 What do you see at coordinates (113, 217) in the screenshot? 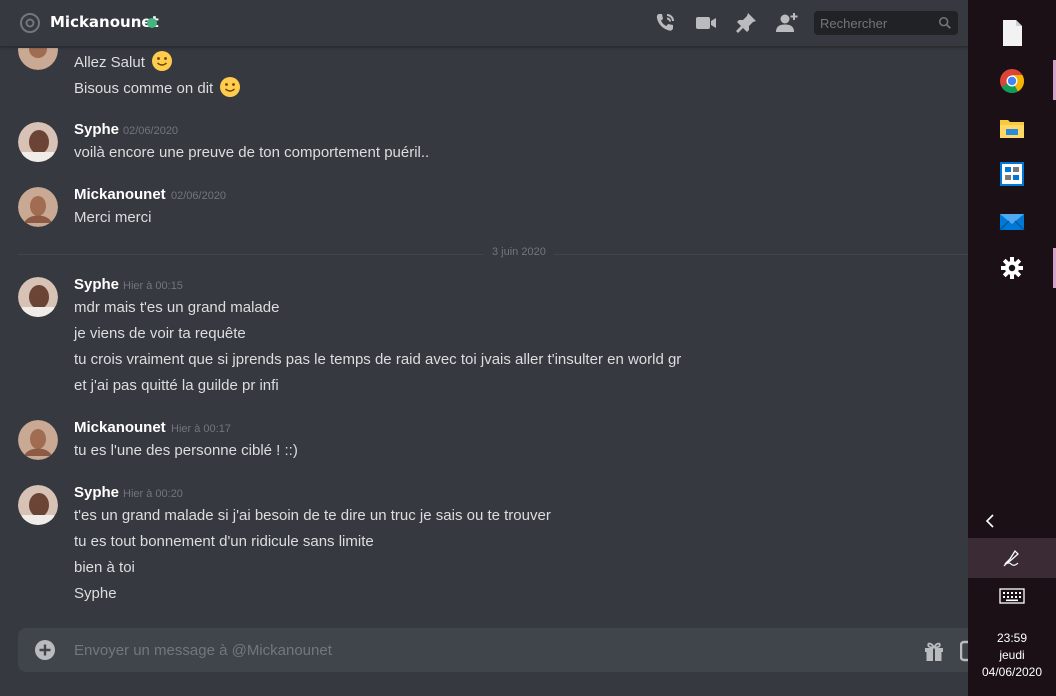
I see `message-text: Merci merci` at bounding box center [113, 217].